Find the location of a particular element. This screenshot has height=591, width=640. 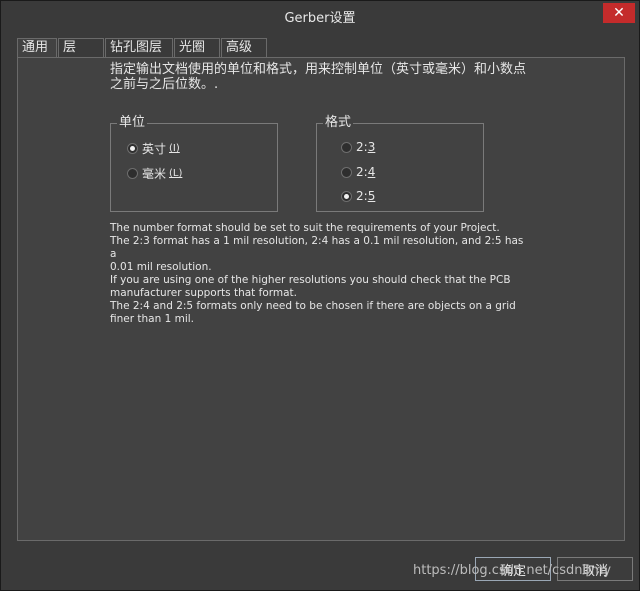

format-2-3-prefix: 2: is located at coordinates (362, 147).